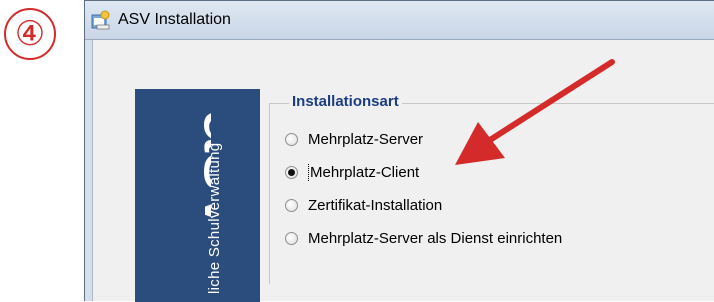  What do you see at coordinates (100, 20) in the screenshot?
I see `installer-app-icon` at bounding box center [100, 20].